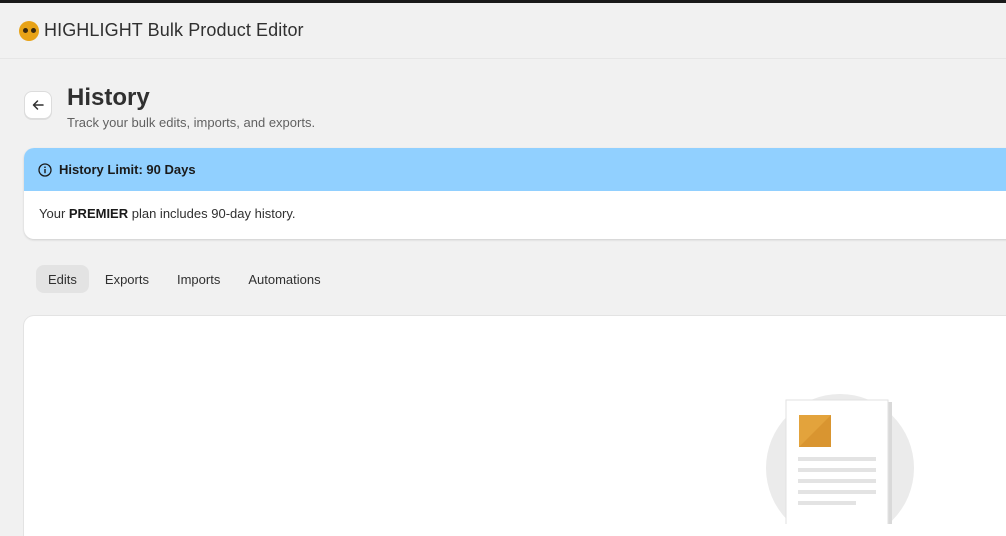 The image size is (1006, 536). What do you see at coordinates (503, 31) in the screenshot?
I see `app-header: HIGHLIGHT Bulk Product Editor` at bounding box center [503, 31].